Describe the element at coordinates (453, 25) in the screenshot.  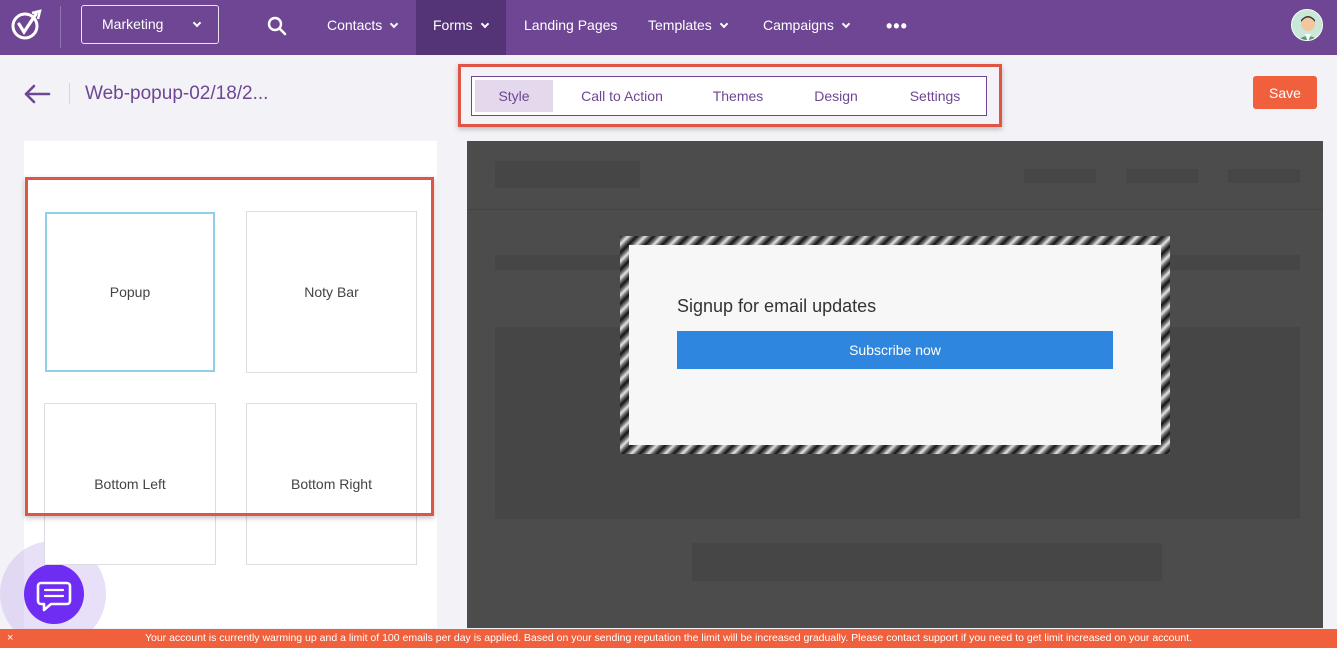
I see `nav-forms-label: Forms` at that location.